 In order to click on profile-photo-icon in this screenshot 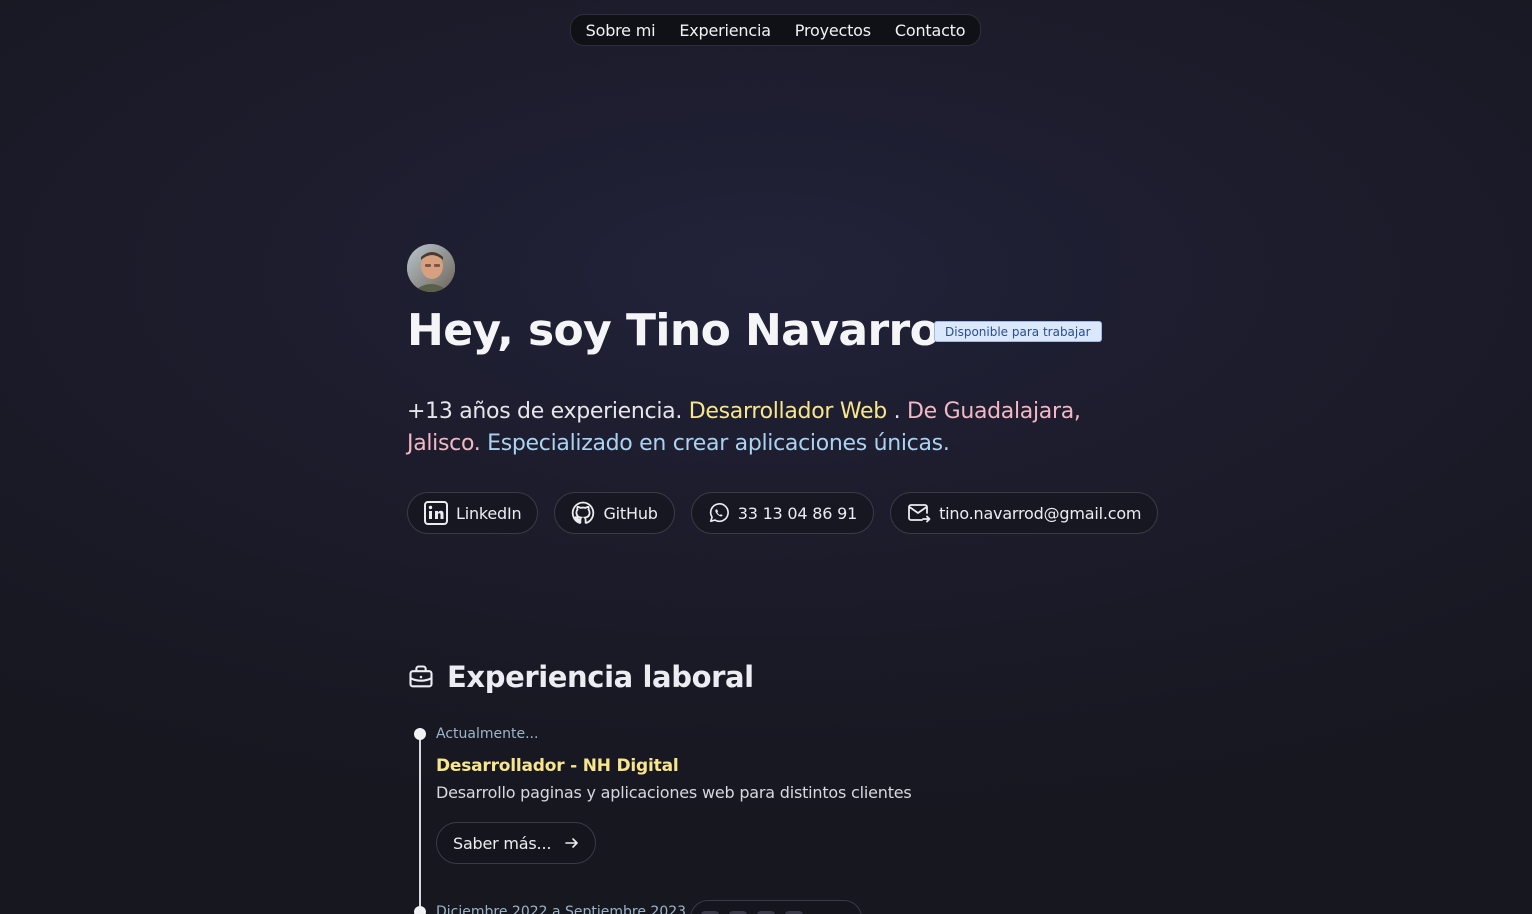, I will do `click(431, 268)`.